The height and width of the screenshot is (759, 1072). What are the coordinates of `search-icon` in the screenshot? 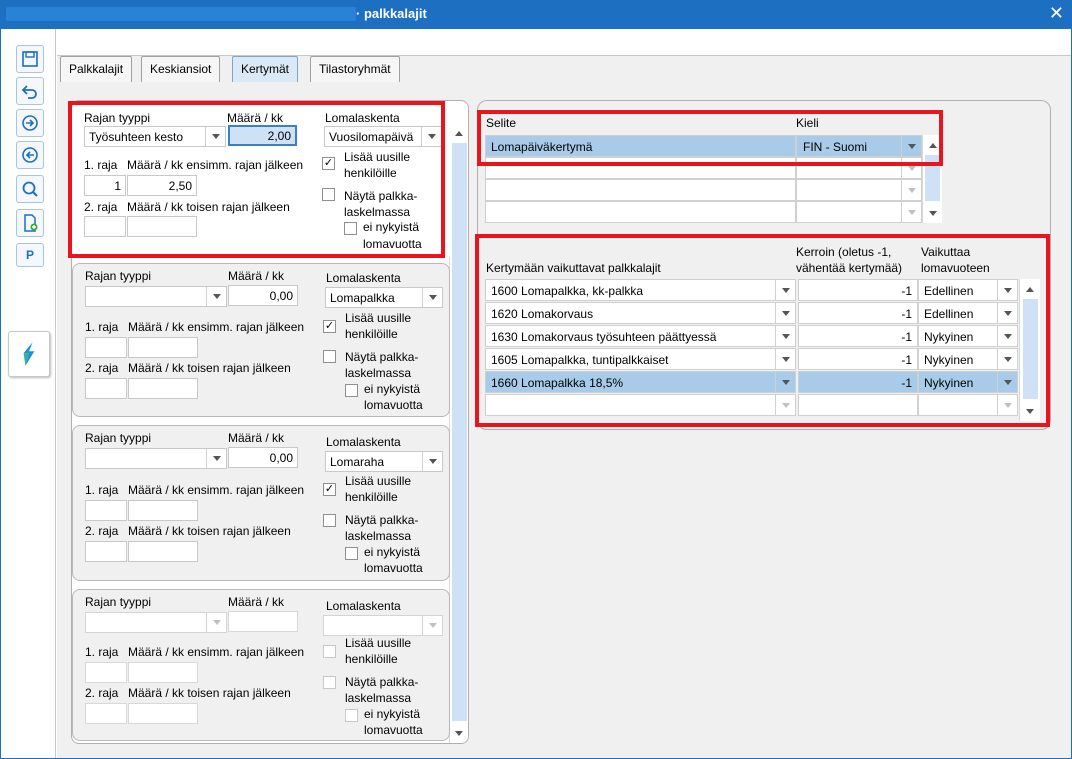 It's located at (30, 189).